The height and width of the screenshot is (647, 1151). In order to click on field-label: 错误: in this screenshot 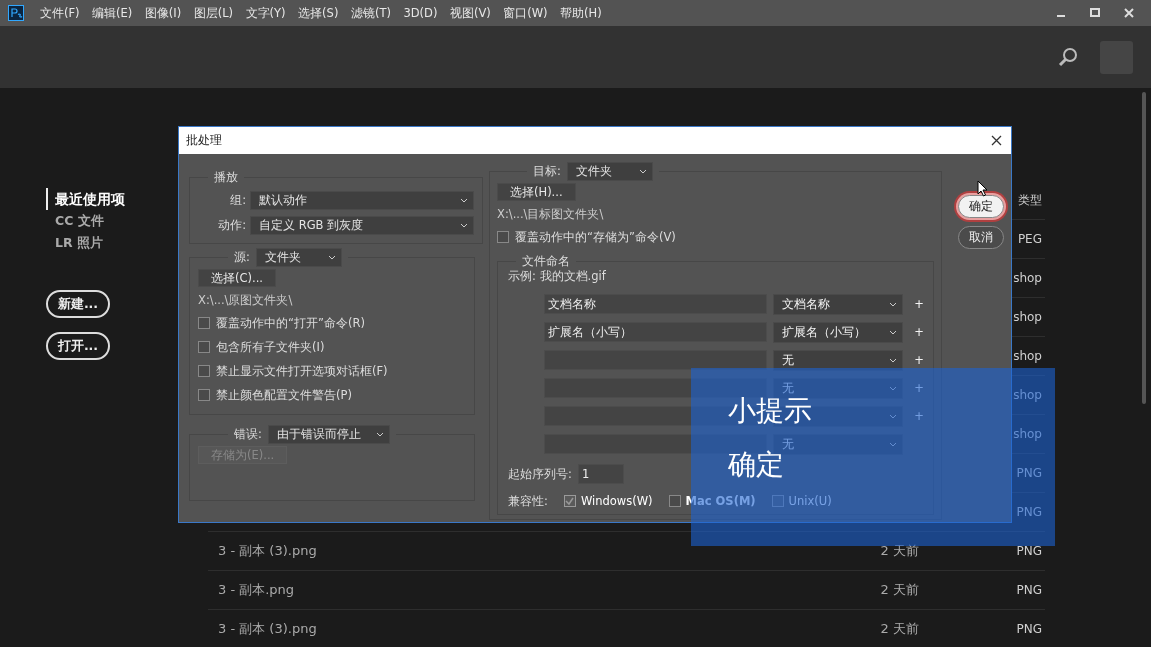, I will do `click(248, 434)`.